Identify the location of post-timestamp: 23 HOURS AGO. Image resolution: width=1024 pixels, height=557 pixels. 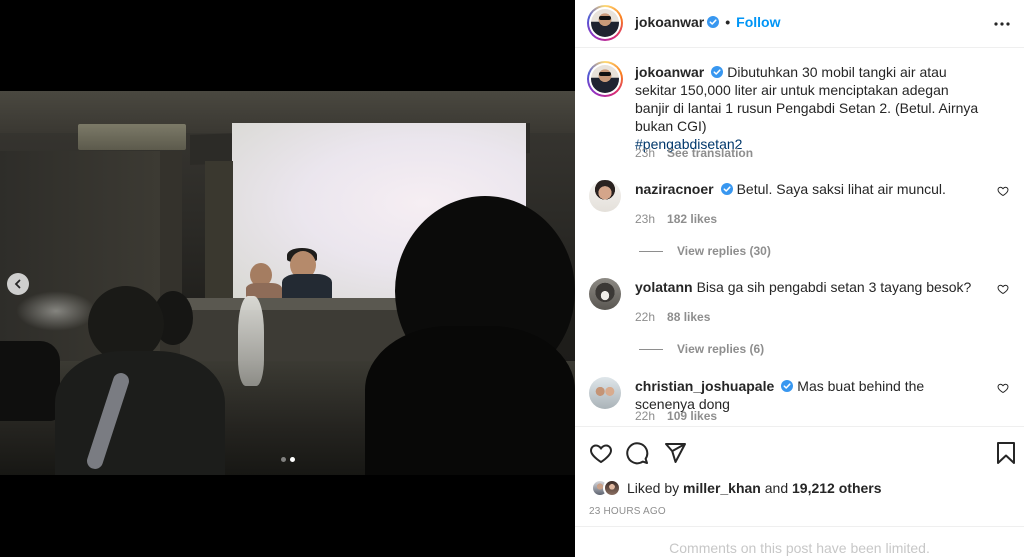
(627, 511).